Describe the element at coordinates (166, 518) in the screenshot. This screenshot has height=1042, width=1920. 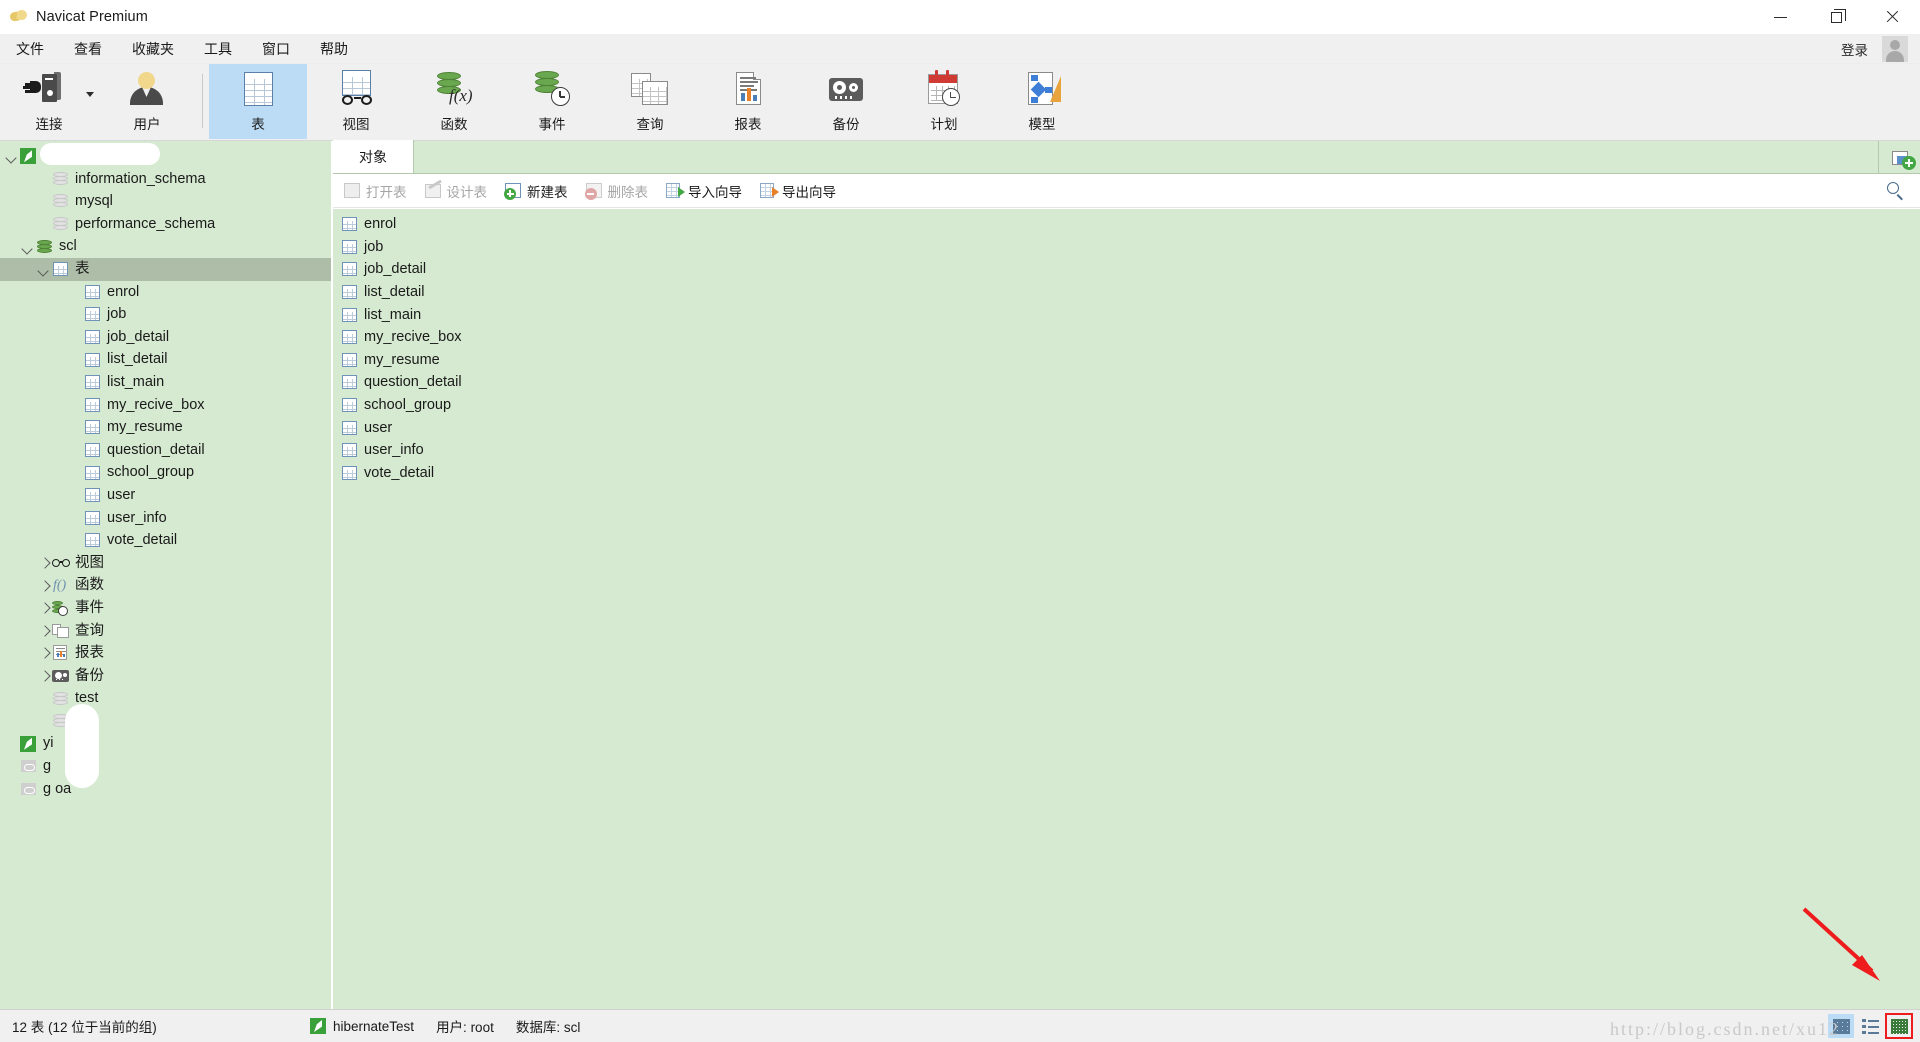
I see `tree-row: user_info` at that location.